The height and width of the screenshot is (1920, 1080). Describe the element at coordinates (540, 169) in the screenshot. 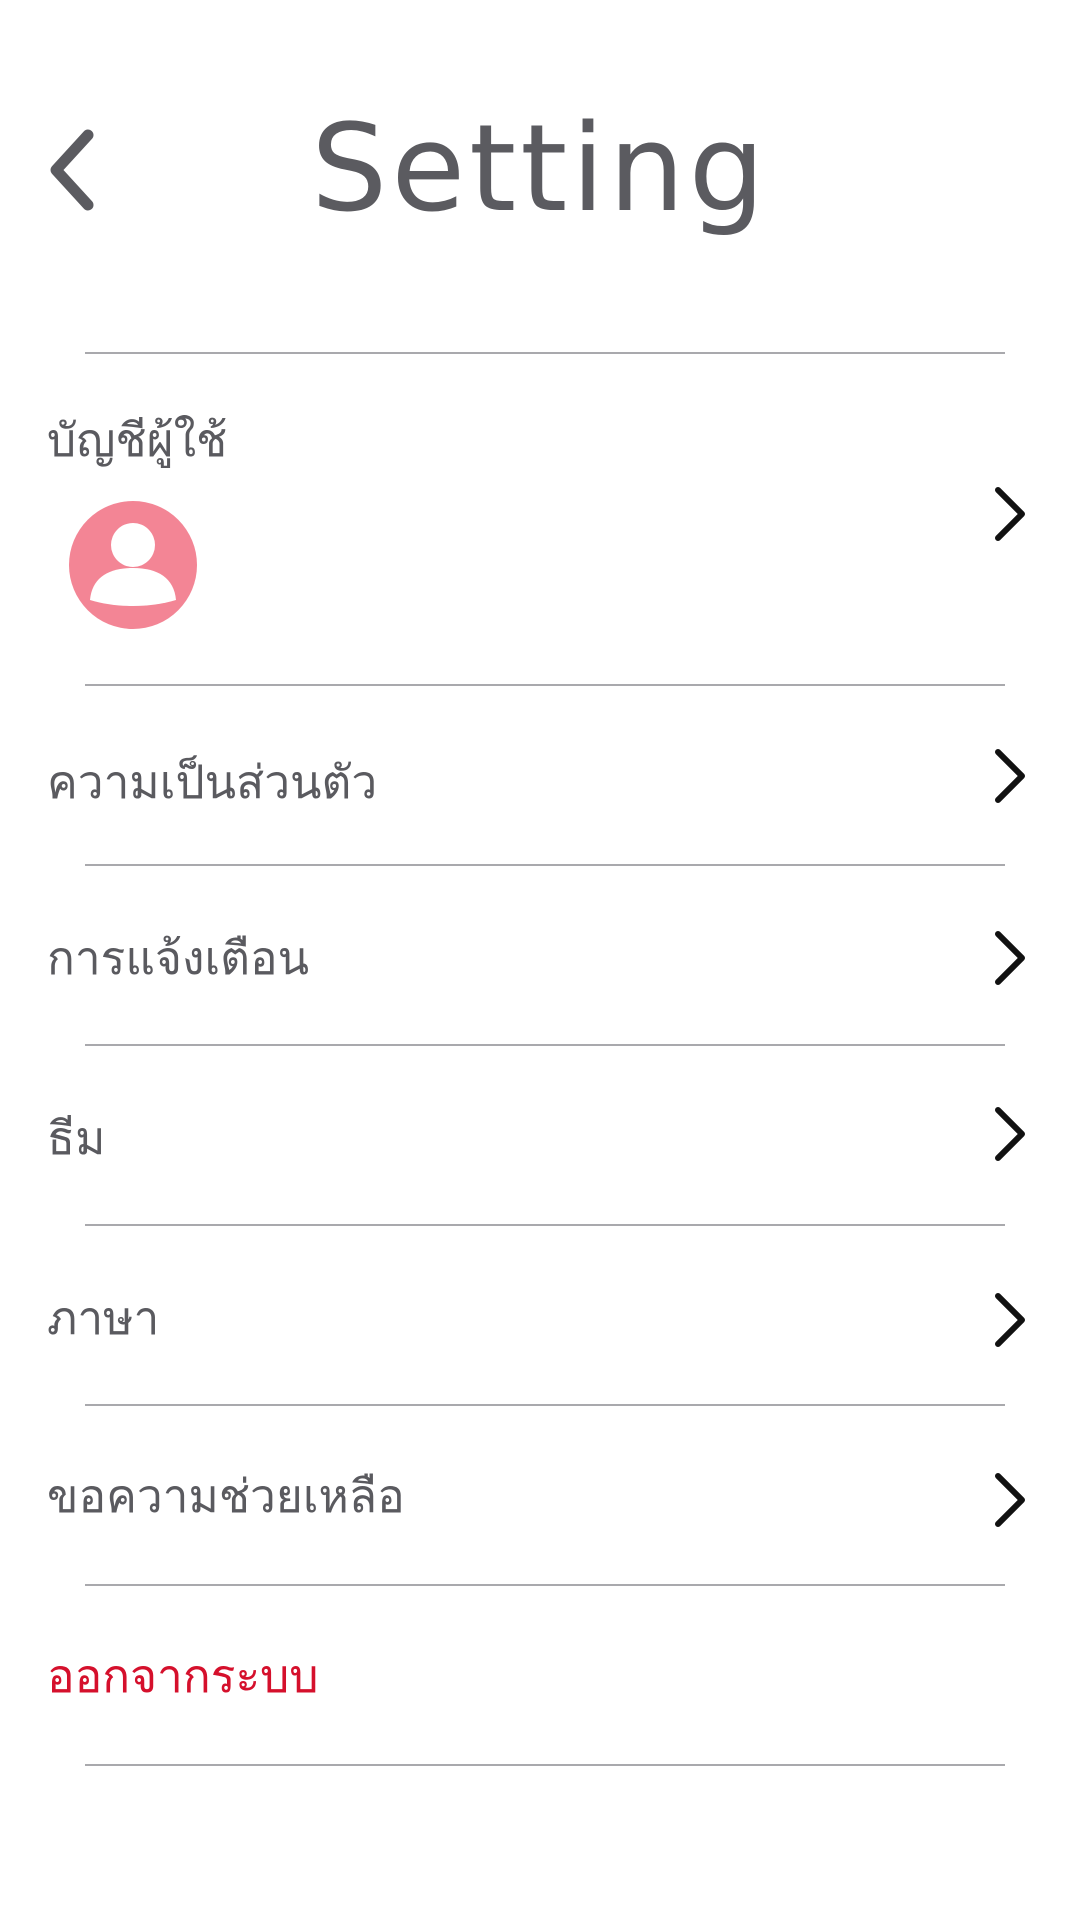

I see `page-title: Setting` at that location.